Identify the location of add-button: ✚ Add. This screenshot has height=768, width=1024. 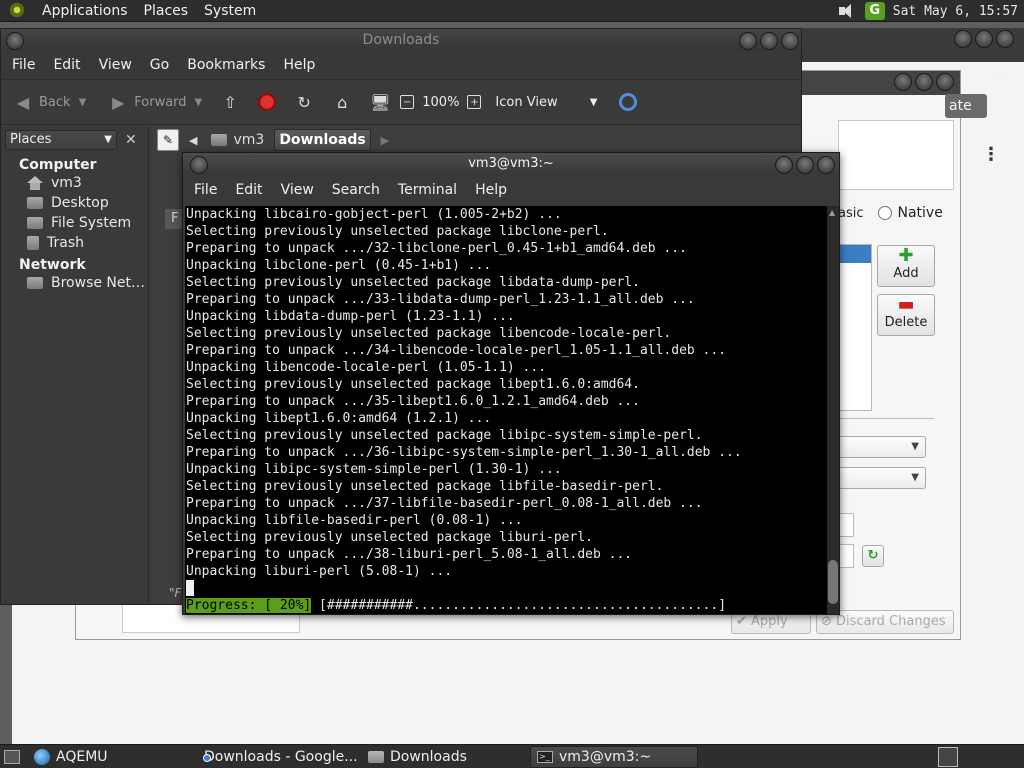
(906, 266).